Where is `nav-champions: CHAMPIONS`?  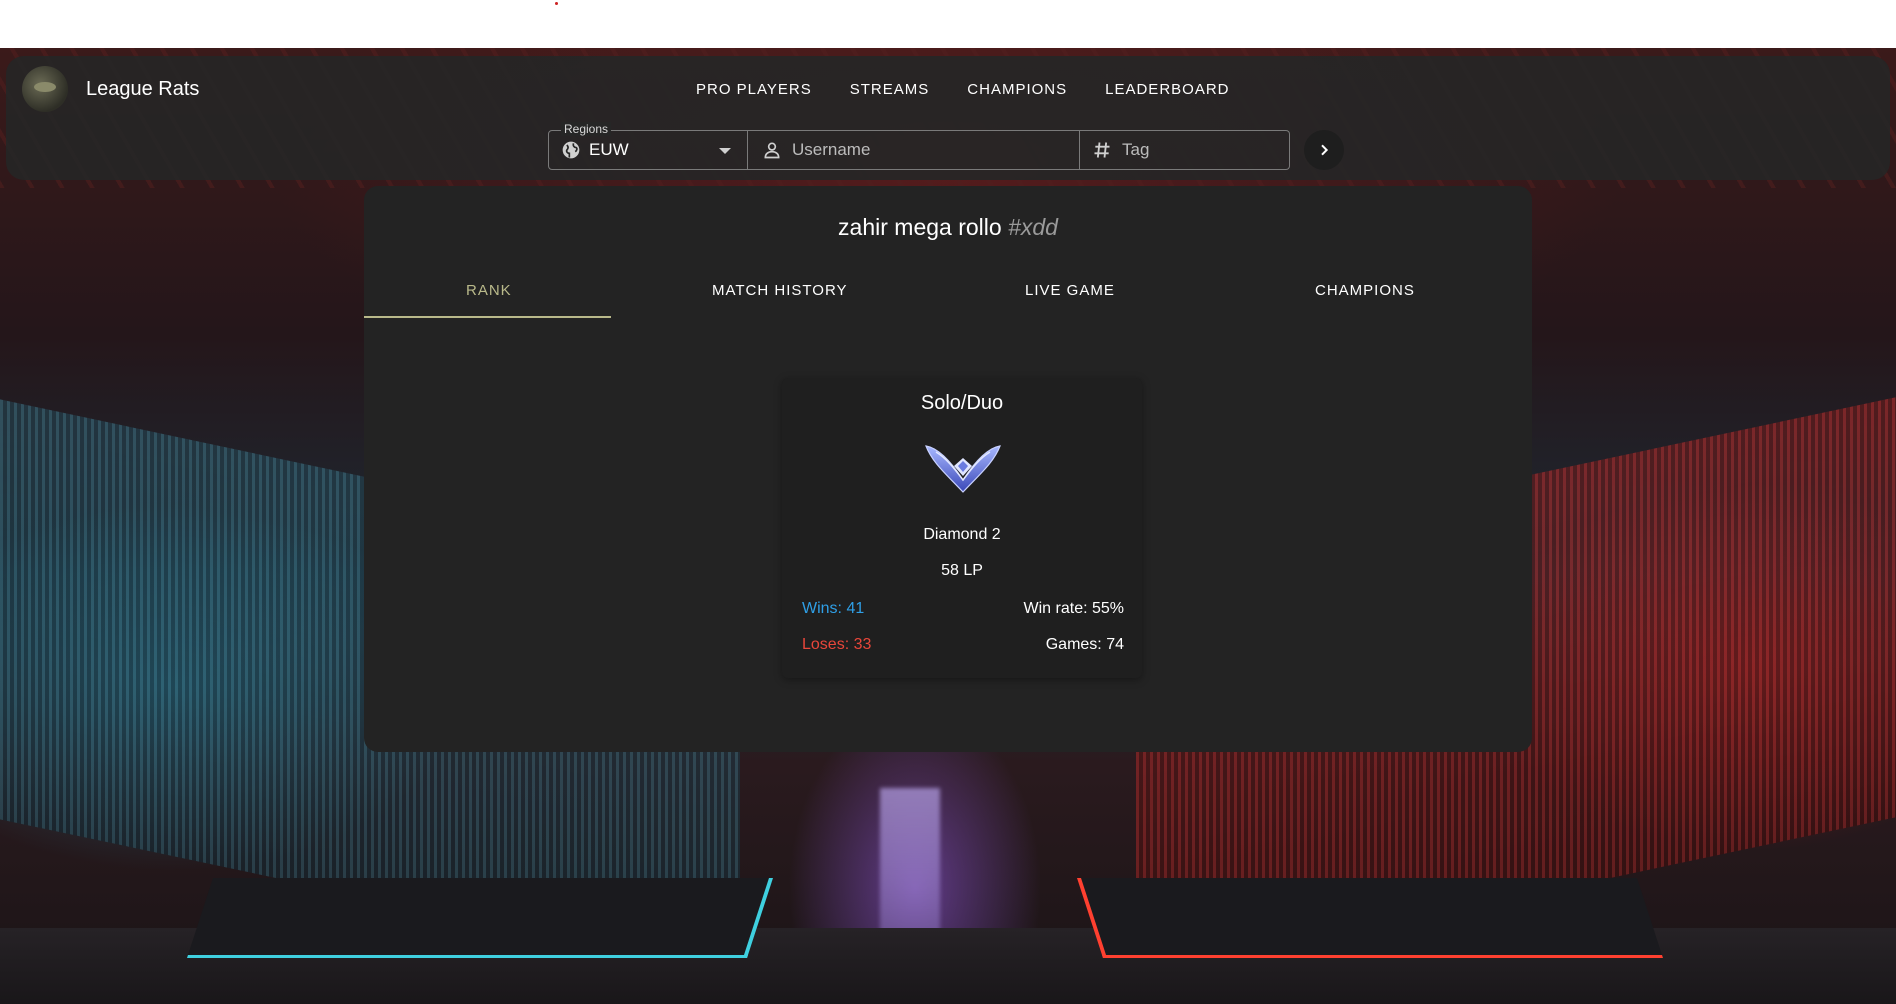 nav-champions: CHAMPIONS is located at coordinates (1017, 89).